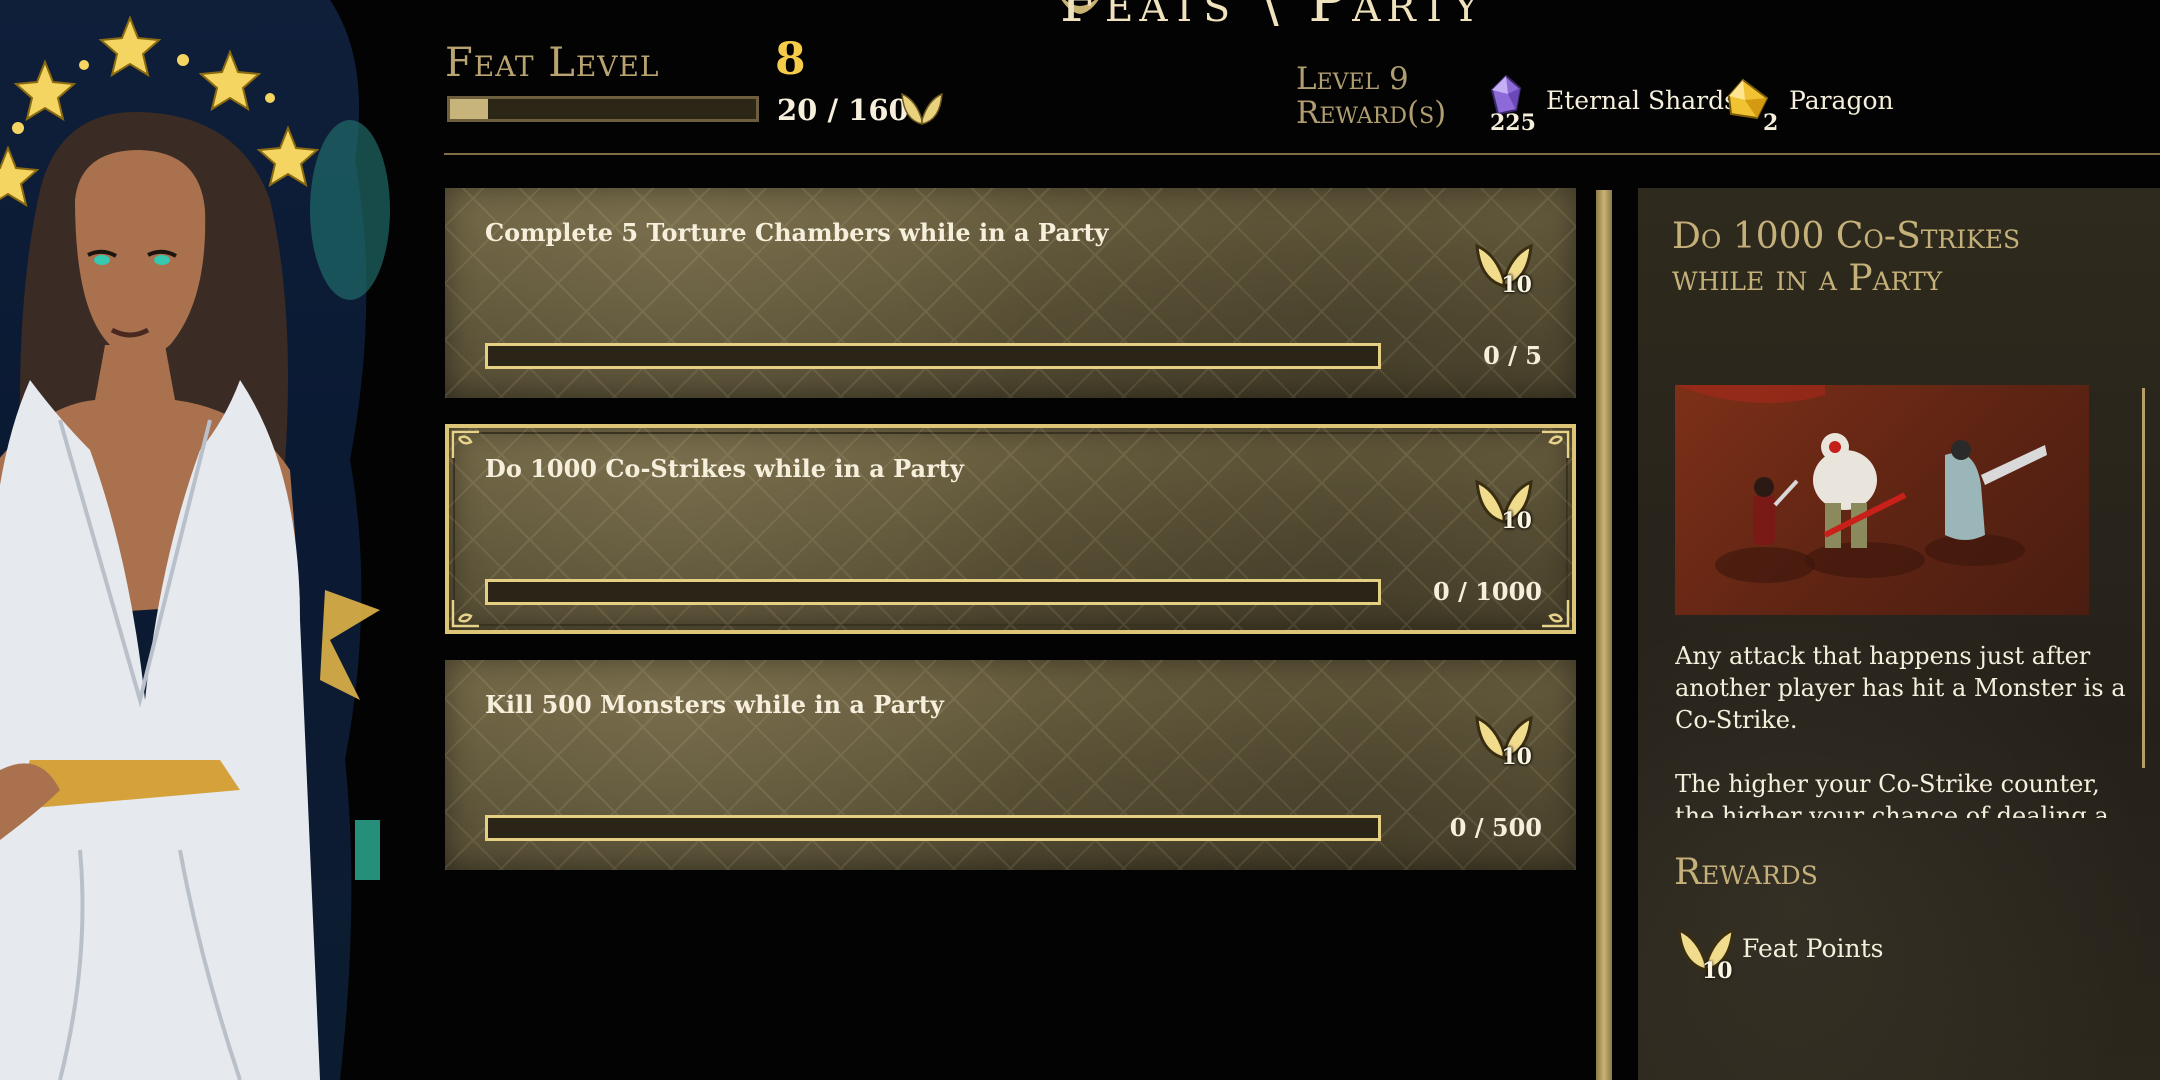  Describe the element at coordinates (469, 109) in the screenshot. I see `feat-level-progress-fill` at that location.